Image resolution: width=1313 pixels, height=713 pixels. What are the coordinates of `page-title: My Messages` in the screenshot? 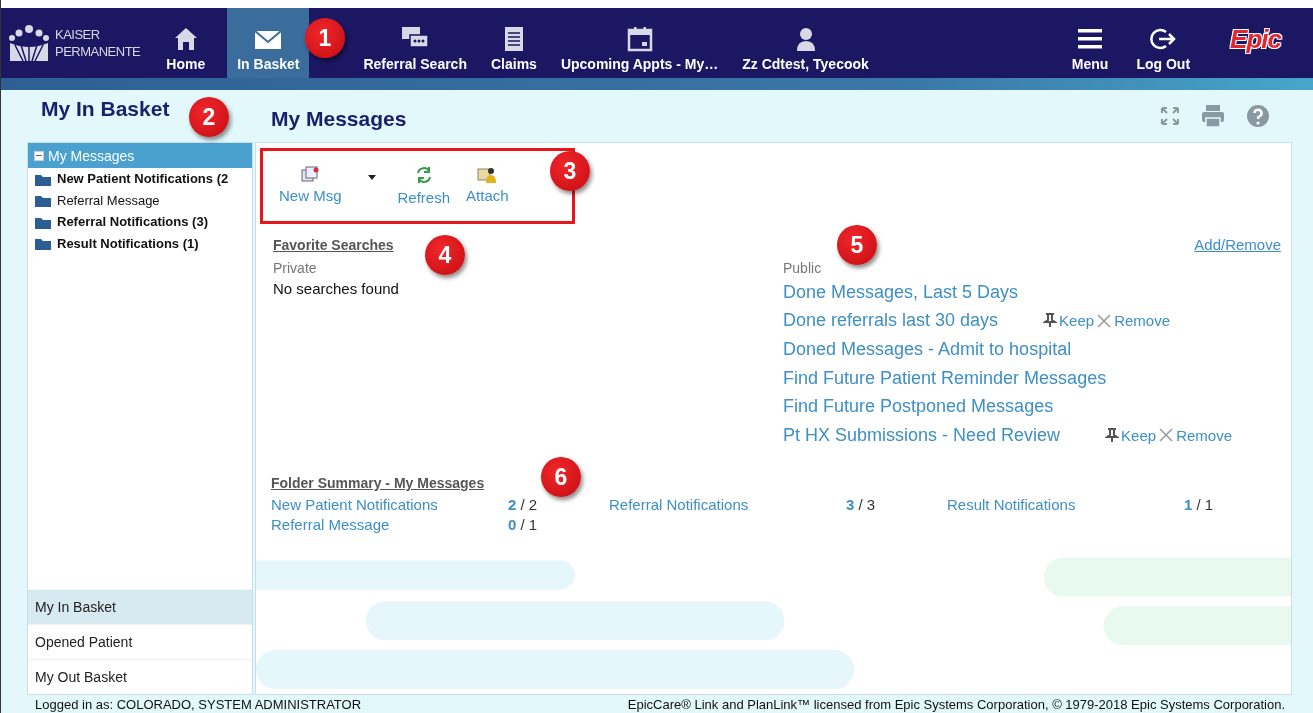 It's located at (339, 118).